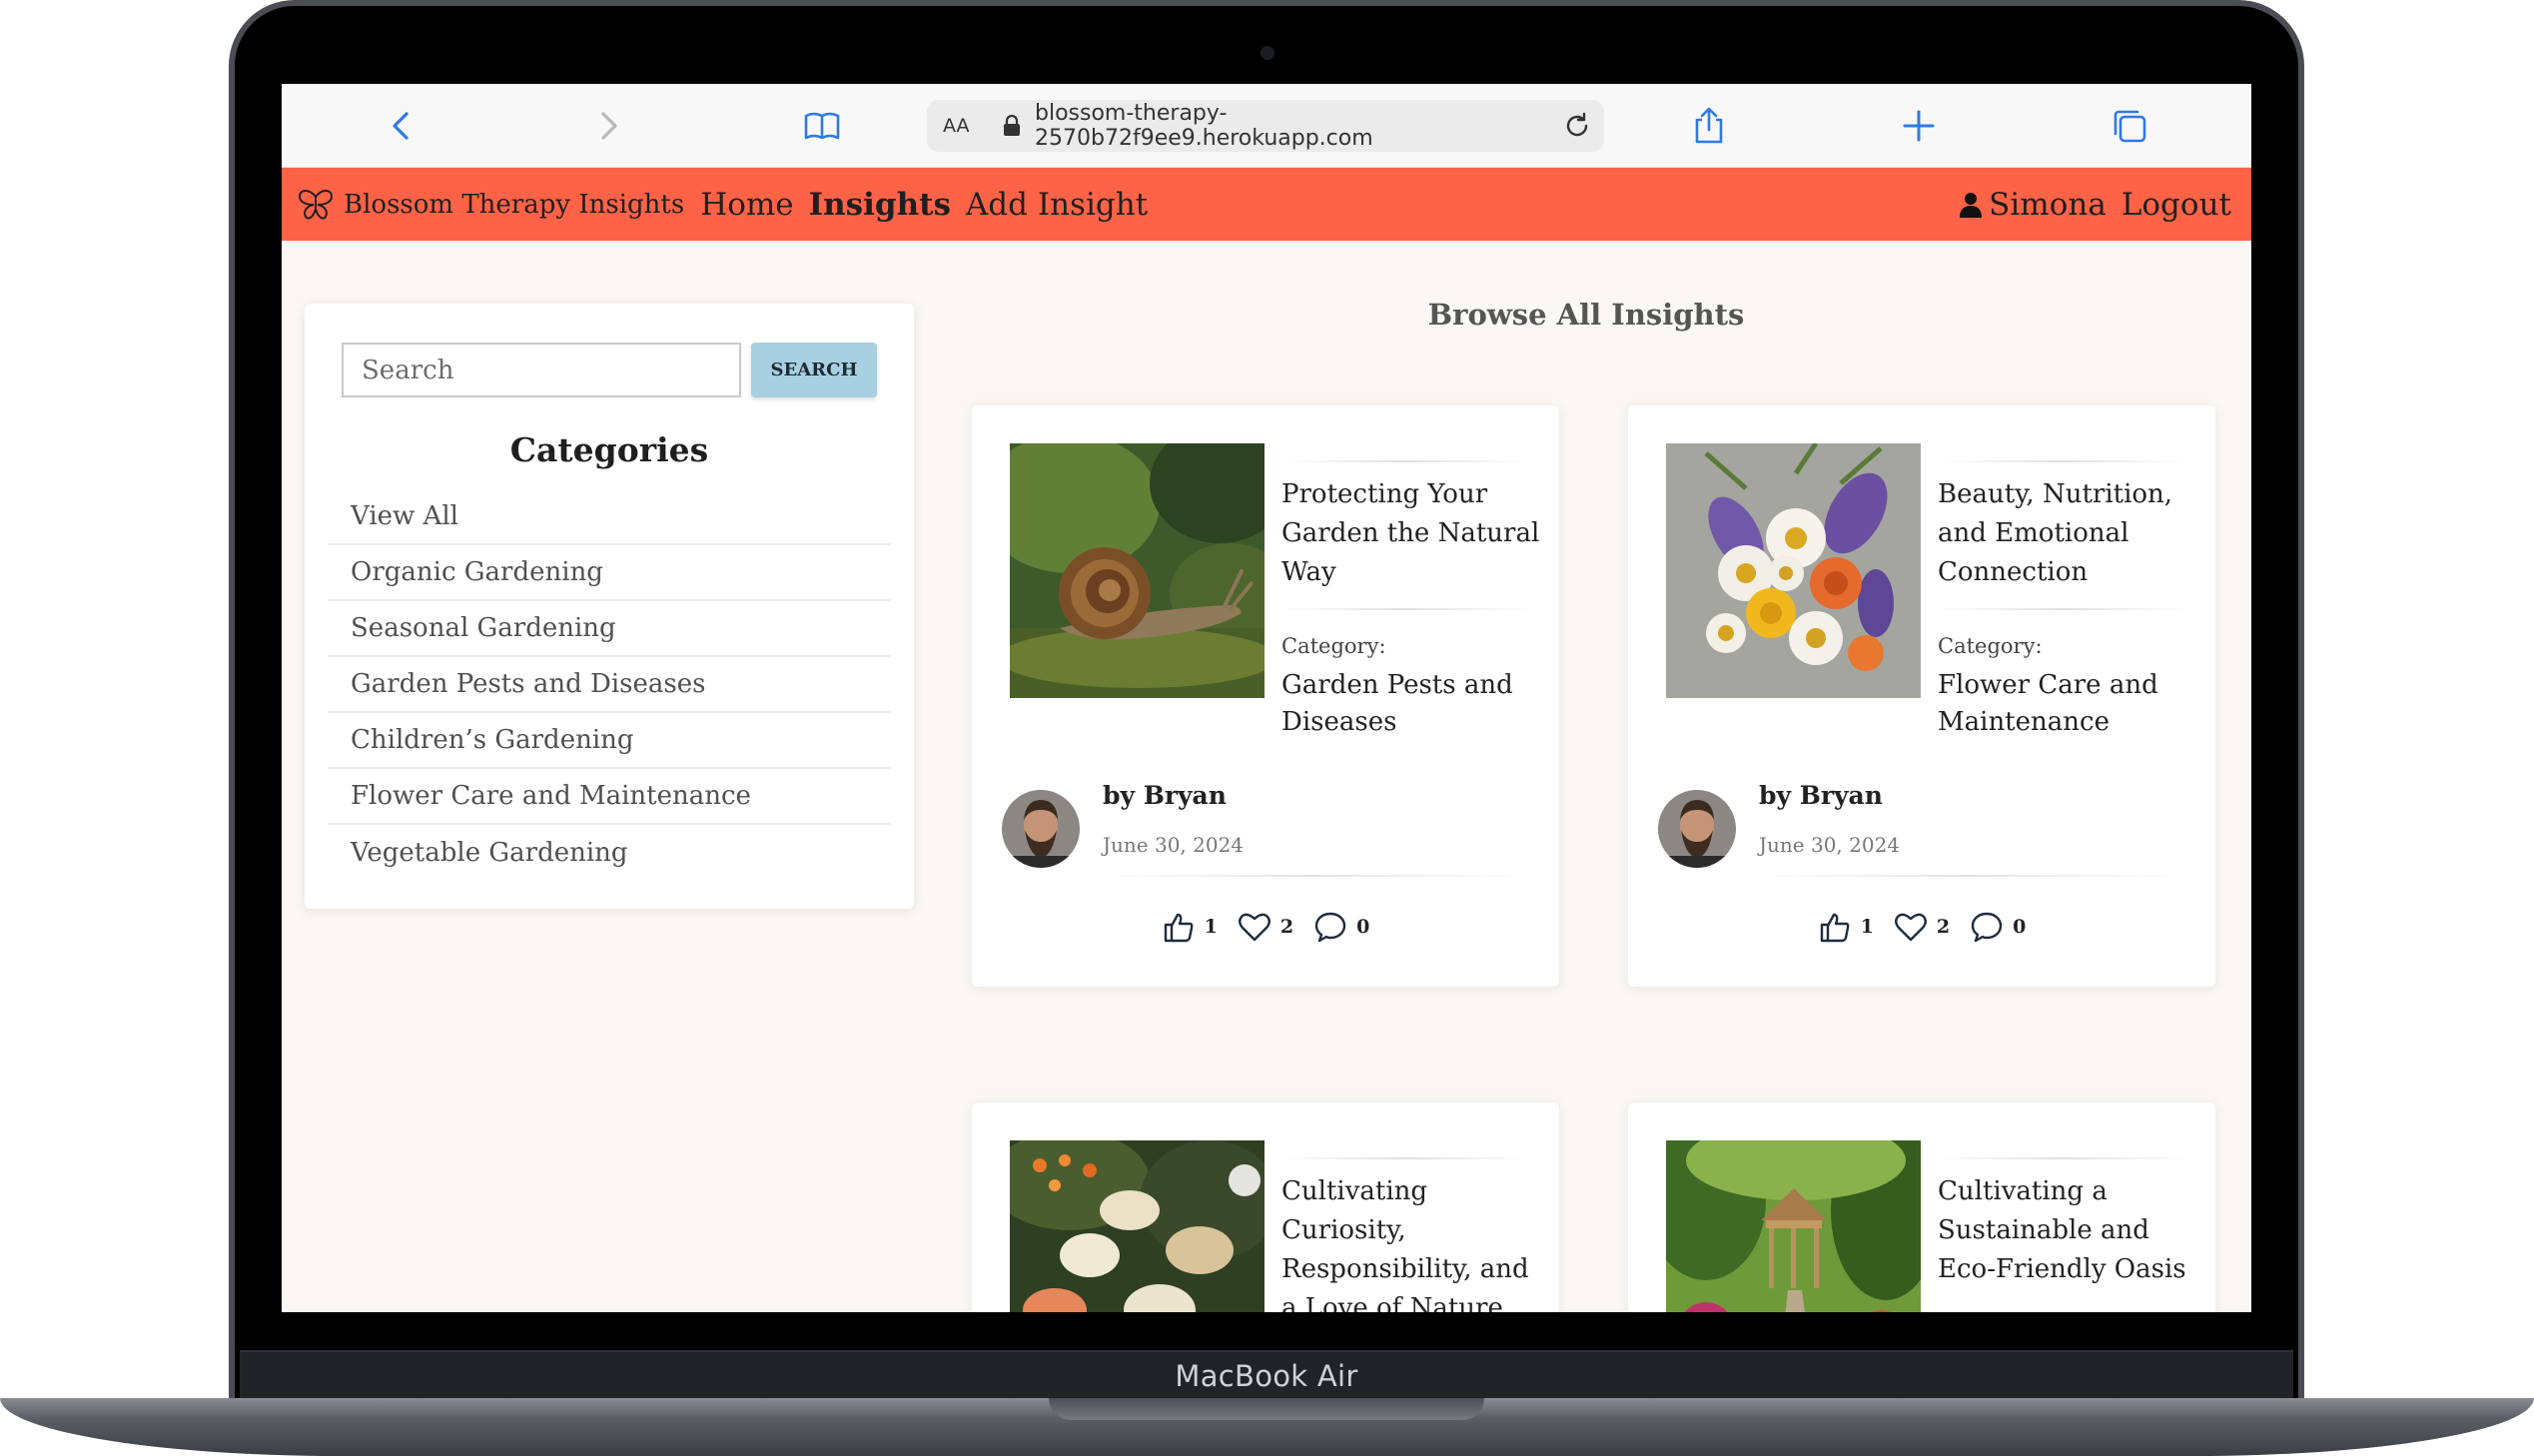 This screenshot has height=1456, width=2534. Describe the element at coordinates (964, 126) in the screenshot. I see `text-size-button: AA` at that location.